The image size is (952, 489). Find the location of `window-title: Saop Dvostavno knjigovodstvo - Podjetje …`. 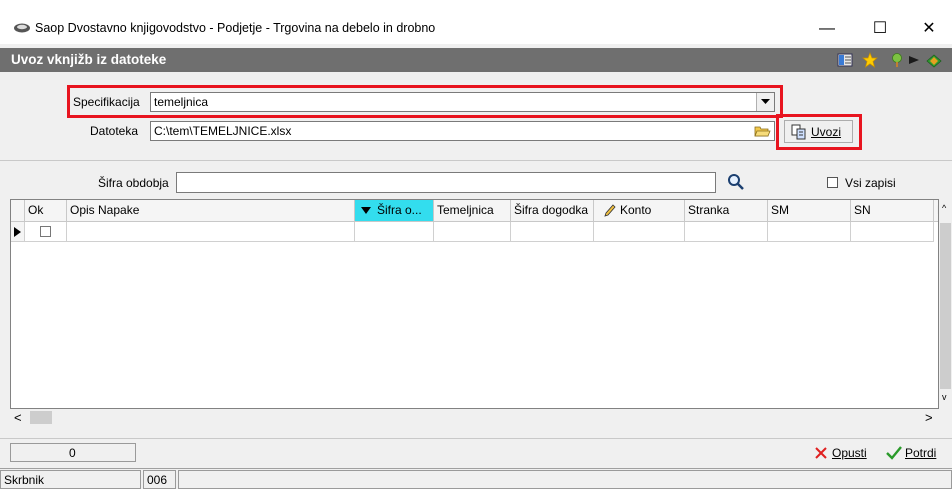

window-title: Saop Dvostavno knjigovodstvo - Podjetje … is located at coordinates (235, 28).